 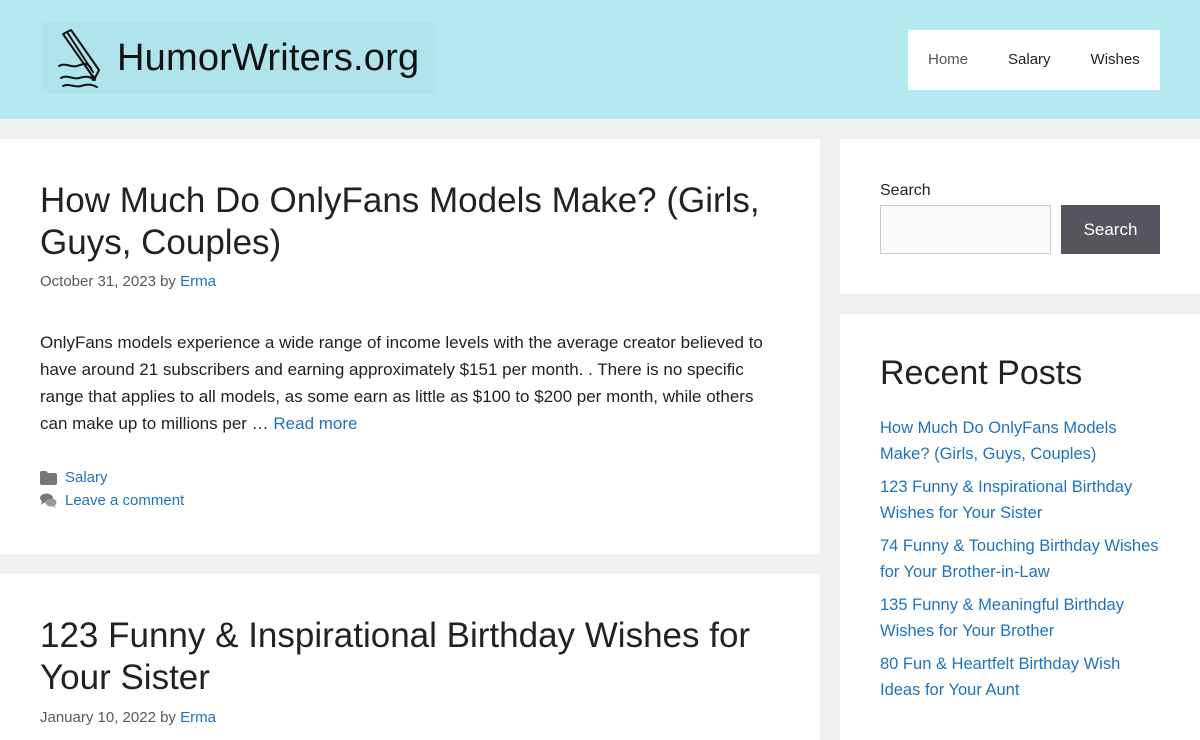 What do you see at coordinates (48, 477) in the screenshot?
I see `folder-icon` at bounding box center [48, 477].